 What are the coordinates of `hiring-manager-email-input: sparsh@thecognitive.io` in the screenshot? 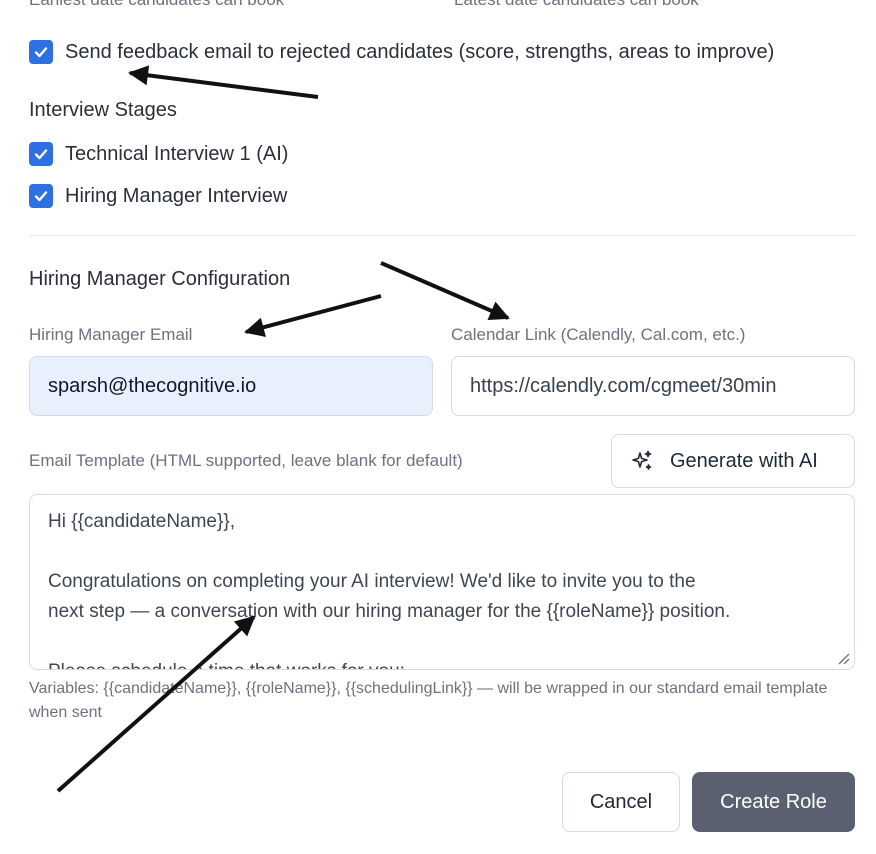 It's located at (231, 386).